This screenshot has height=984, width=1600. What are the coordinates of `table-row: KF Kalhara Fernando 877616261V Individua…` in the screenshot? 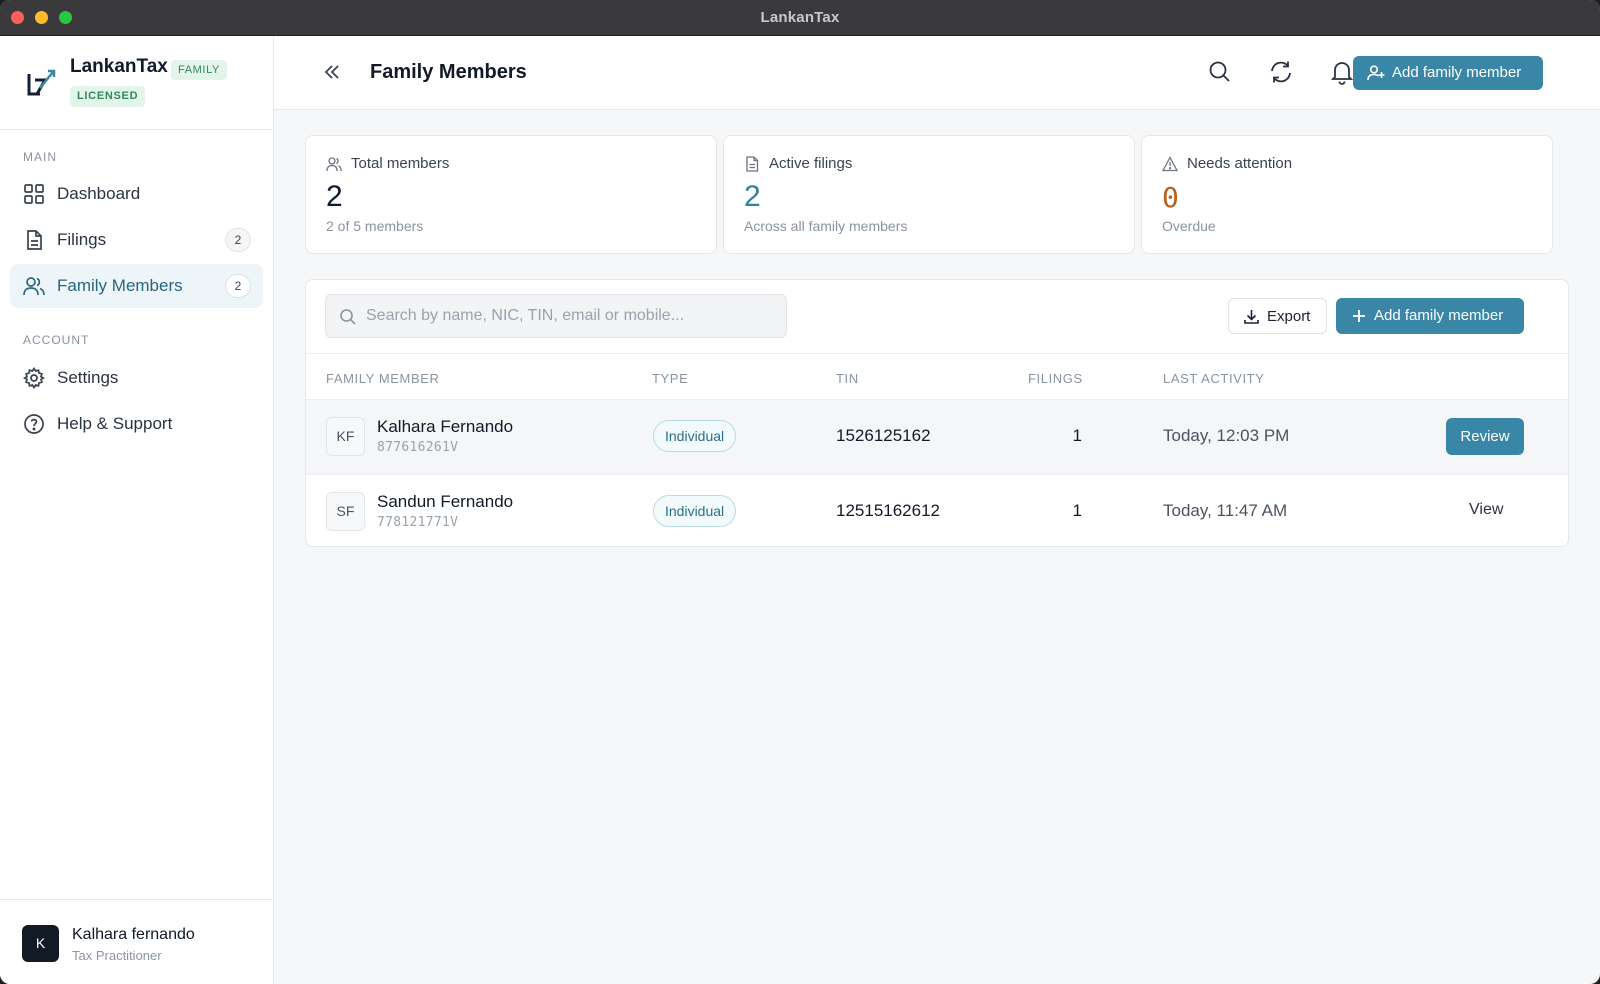 It's located at (937, 437).